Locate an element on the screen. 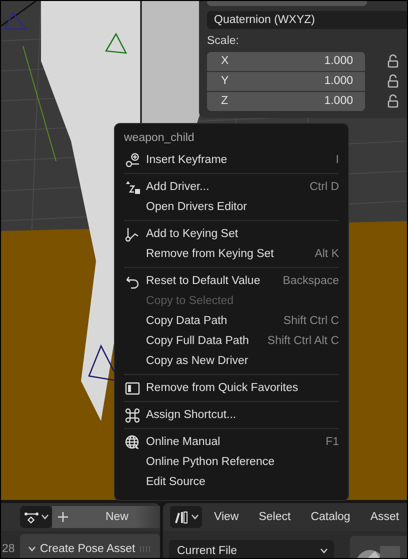 Image resolution: width=408 pixels, height=559 pixels. axis-label: Z is located at coordinates (224, 101).